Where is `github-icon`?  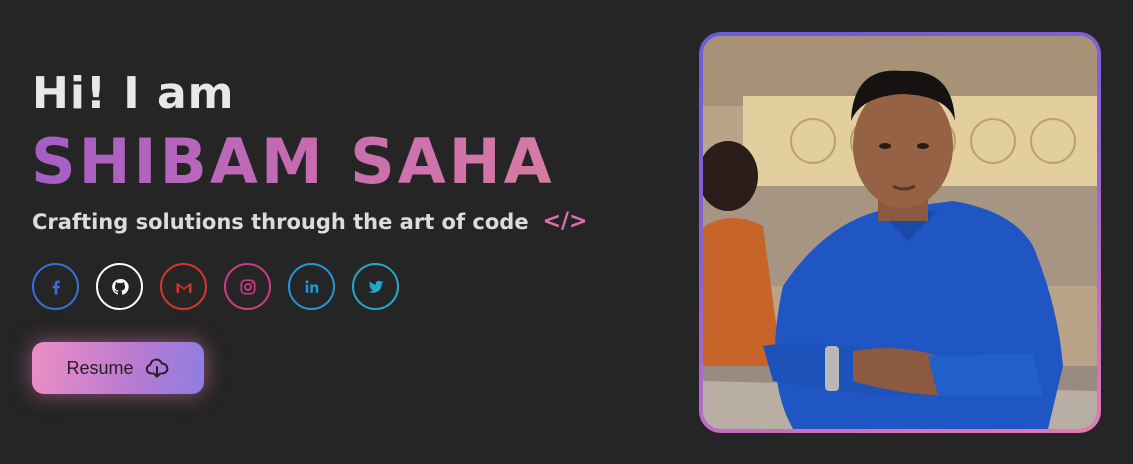
github-icon is located at coordinates (120, 286).